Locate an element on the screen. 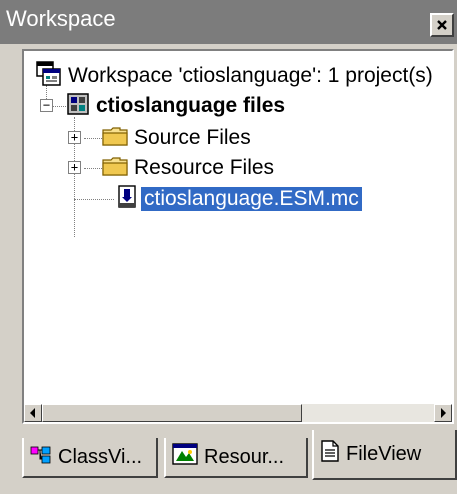 The height and width of the screenshot is (494, 457). scroll-thumb is located at coordinates (172, 413).